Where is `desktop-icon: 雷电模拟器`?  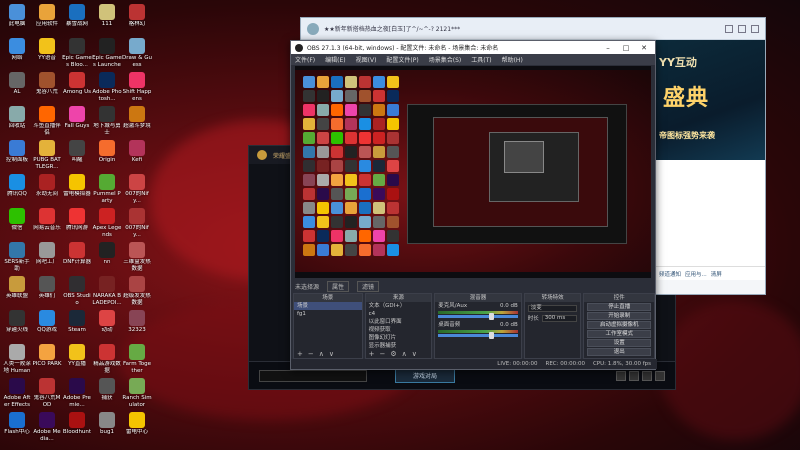 desktop-icon: 雷电模拟器 is located at coordinates (77, 191).